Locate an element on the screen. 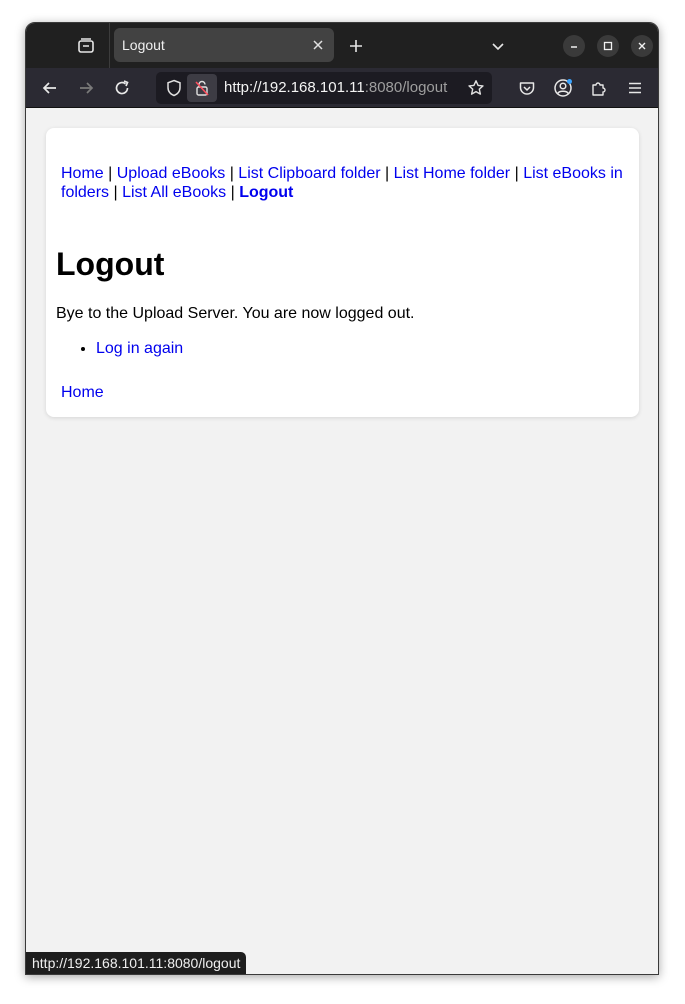  account-icon is located at coordinates (563, 88).